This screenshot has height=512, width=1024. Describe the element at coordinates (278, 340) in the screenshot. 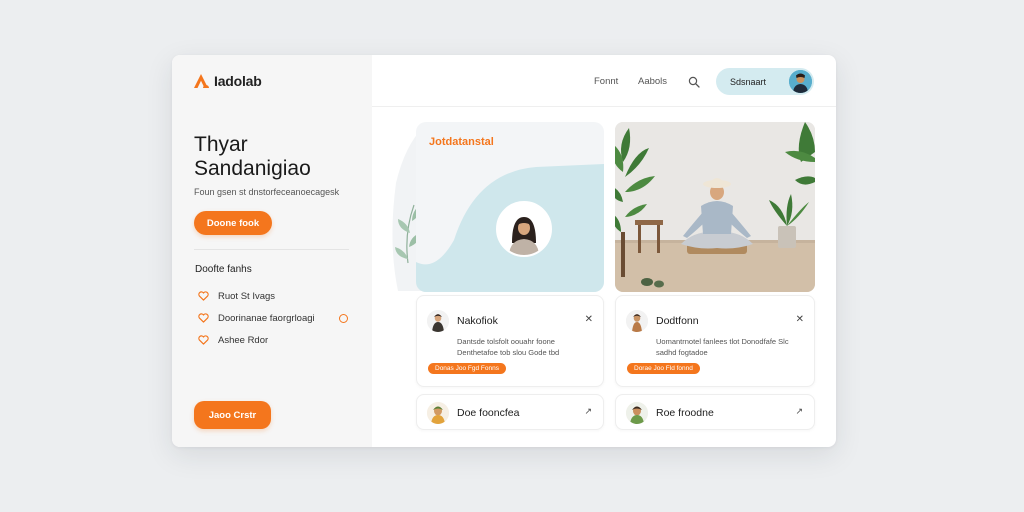

I see `feature-item: Ashee Rdor` at that location.